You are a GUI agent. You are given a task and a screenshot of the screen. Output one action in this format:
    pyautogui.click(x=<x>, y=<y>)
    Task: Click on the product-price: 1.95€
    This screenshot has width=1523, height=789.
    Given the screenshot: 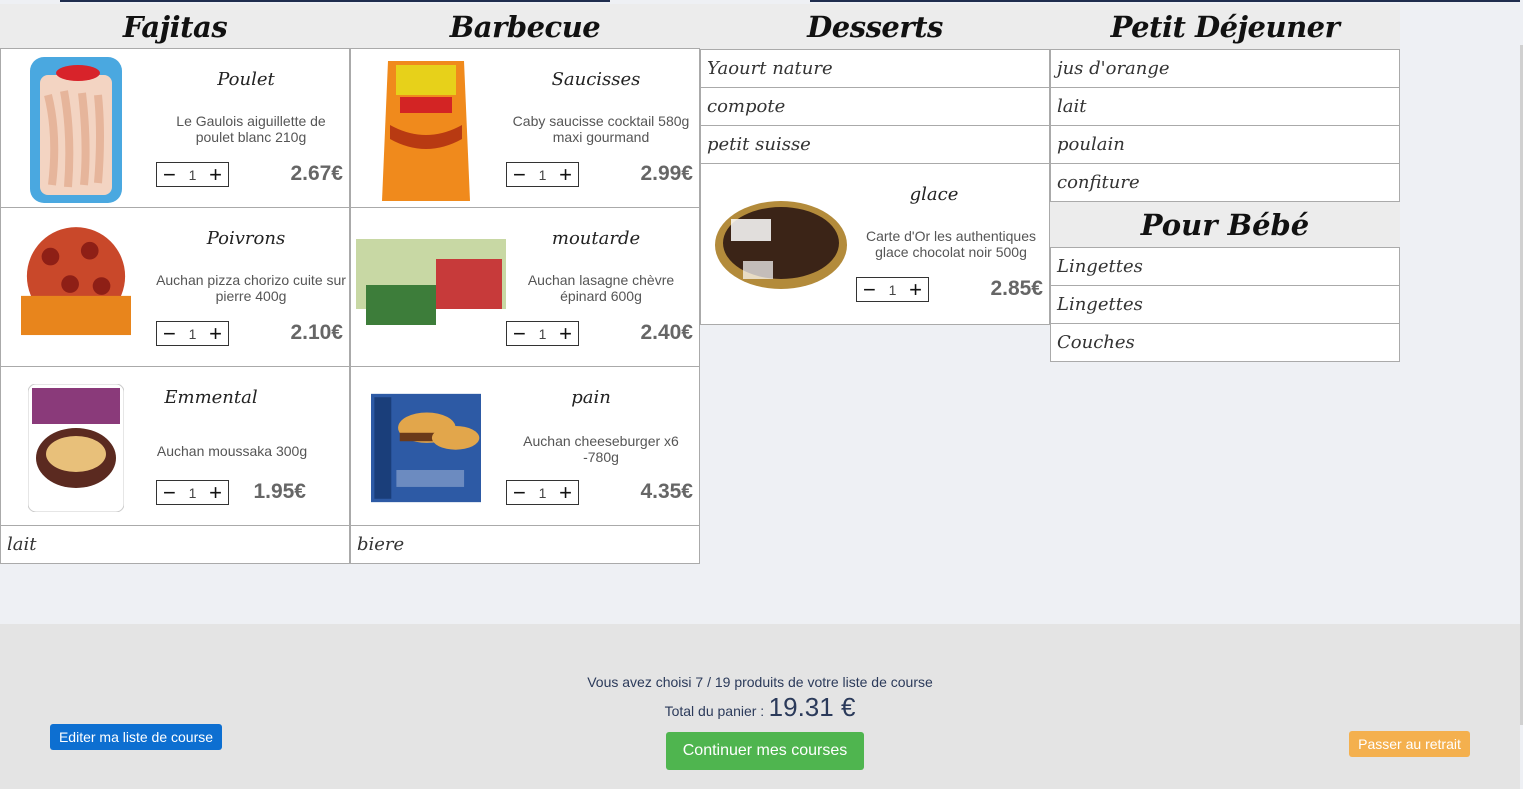 What is the action you would take?
    pyautogui.click(x=279, y=491)
    